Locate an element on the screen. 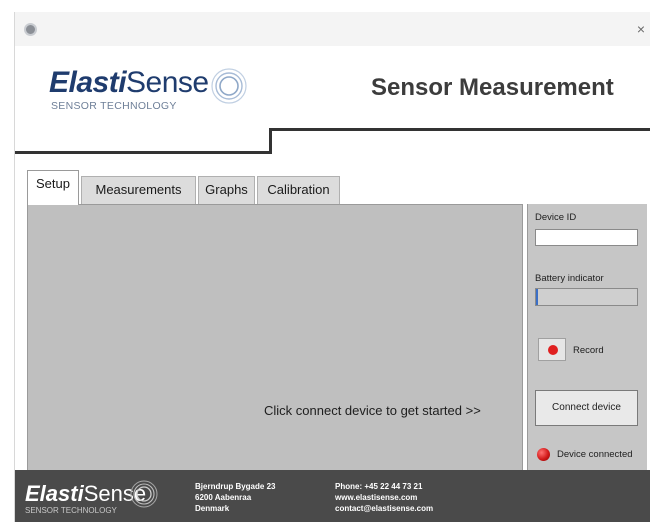 Image resolution: width=650 pixels, height=522 pixels. tab-graphs: Graphs is located at coordinates (226, 190).